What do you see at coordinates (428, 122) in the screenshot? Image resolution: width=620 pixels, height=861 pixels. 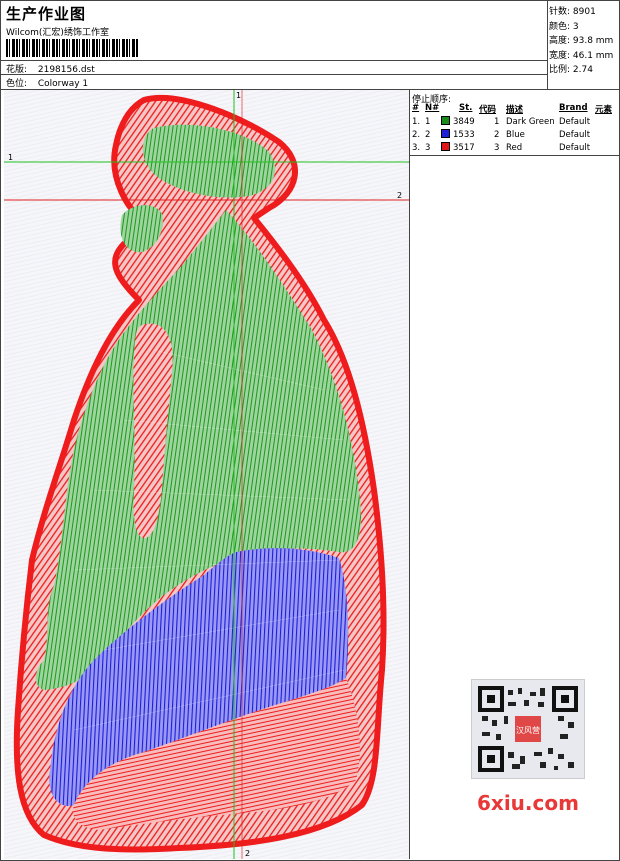 I see `row-n: 1` at bounding box center [428, 122].